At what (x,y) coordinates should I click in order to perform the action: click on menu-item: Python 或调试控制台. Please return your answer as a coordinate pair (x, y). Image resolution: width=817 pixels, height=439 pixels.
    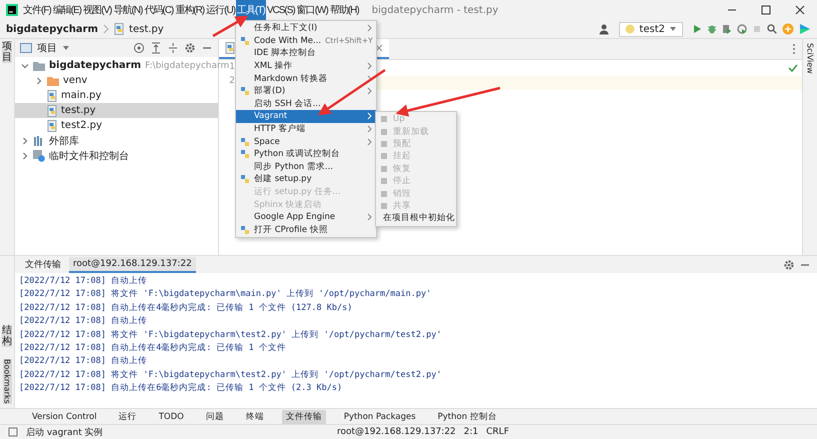
    Looking at the image, I should click on (306, 154).